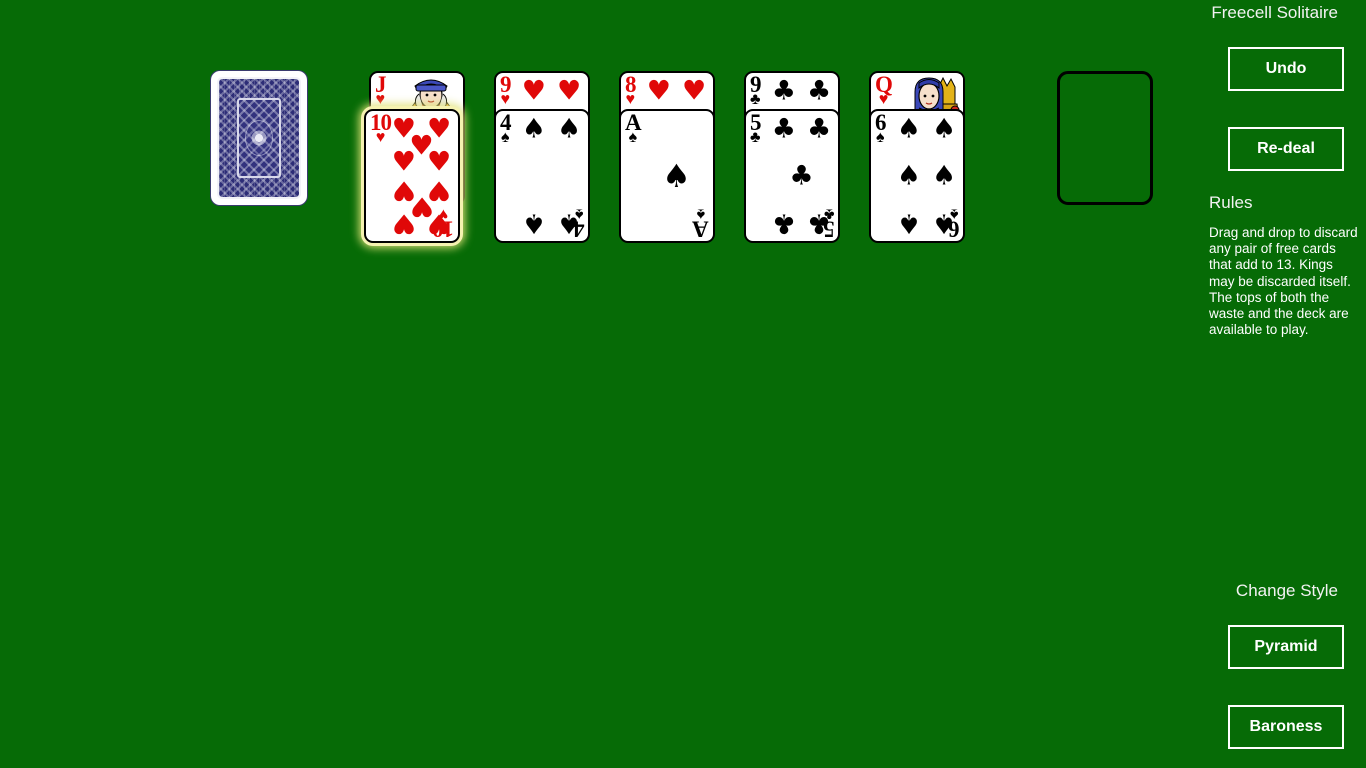  Describe the element at coordinates (884, 90) in the screenshot. I see `card-index-top-left: Q ♥` at that location.